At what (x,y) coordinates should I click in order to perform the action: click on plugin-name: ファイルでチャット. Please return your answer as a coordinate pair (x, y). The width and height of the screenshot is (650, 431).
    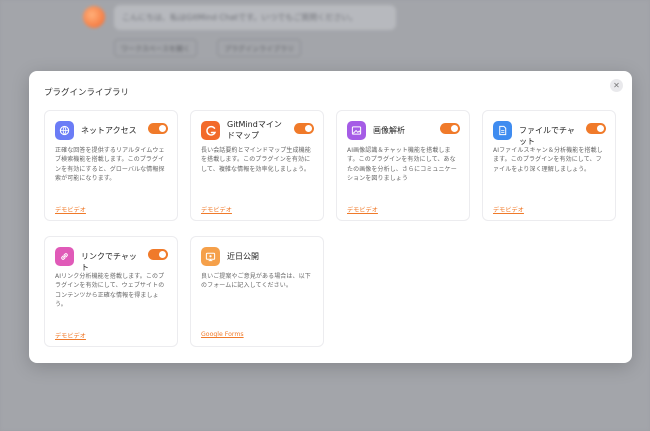
    Looking at the image, I should click on (547, 136).